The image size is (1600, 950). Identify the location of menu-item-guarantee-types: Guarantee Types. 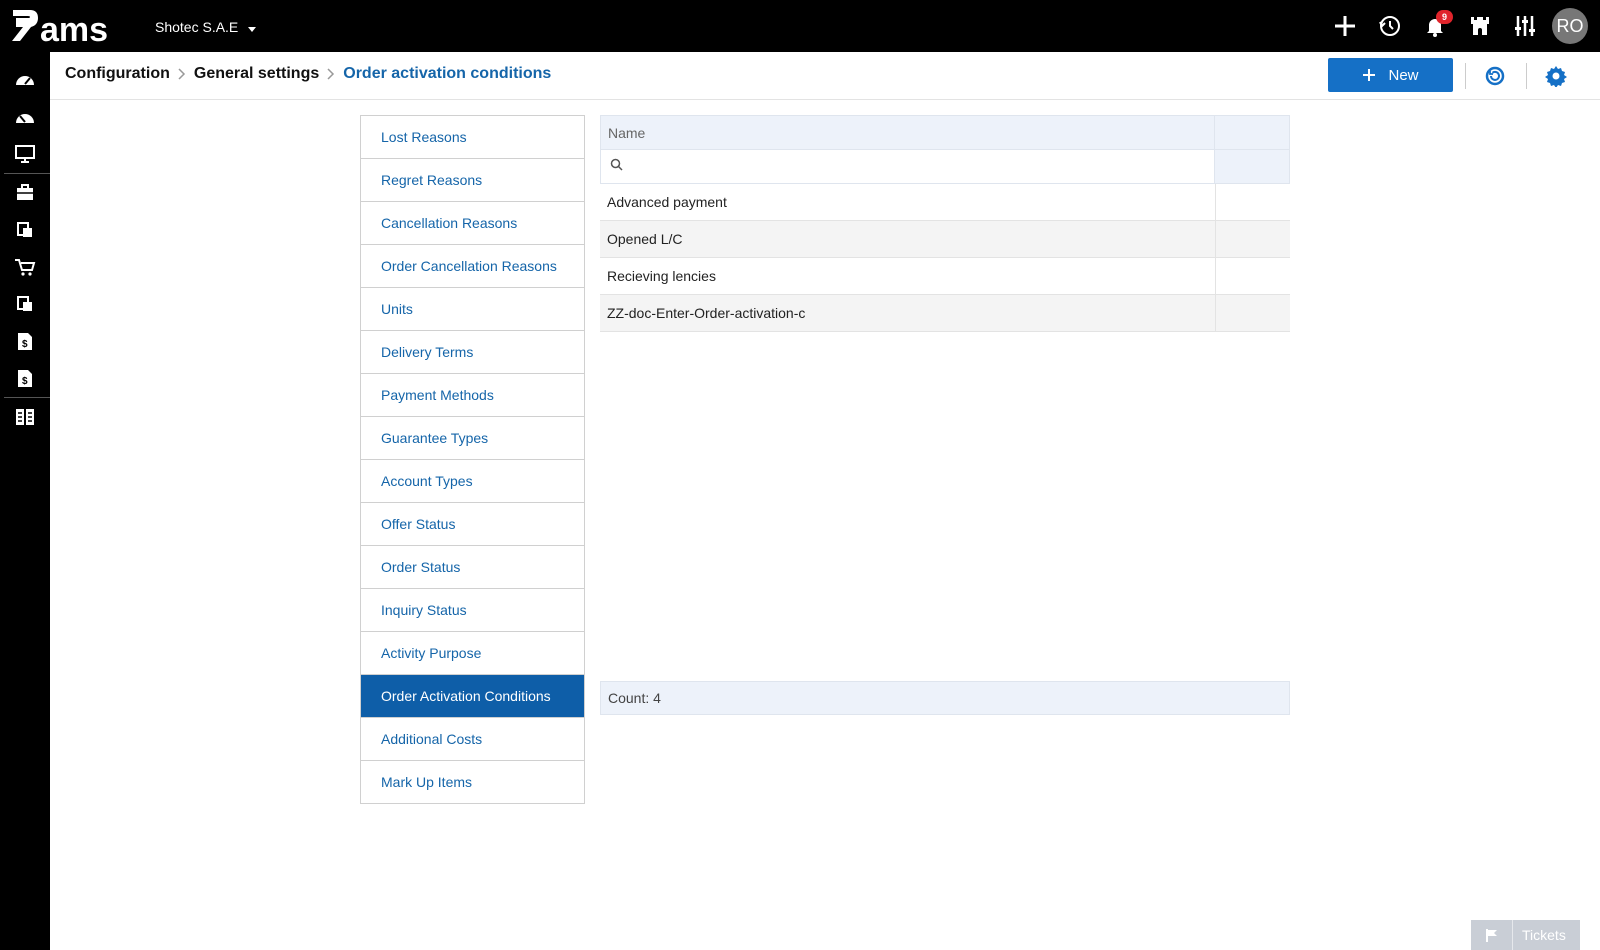
(472, 438).